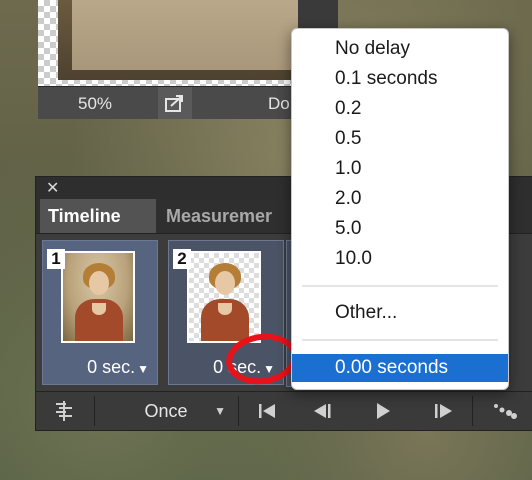 This screenshot has height=480, width=532. I want to click on convert-timeline-button, so click(65, 411).